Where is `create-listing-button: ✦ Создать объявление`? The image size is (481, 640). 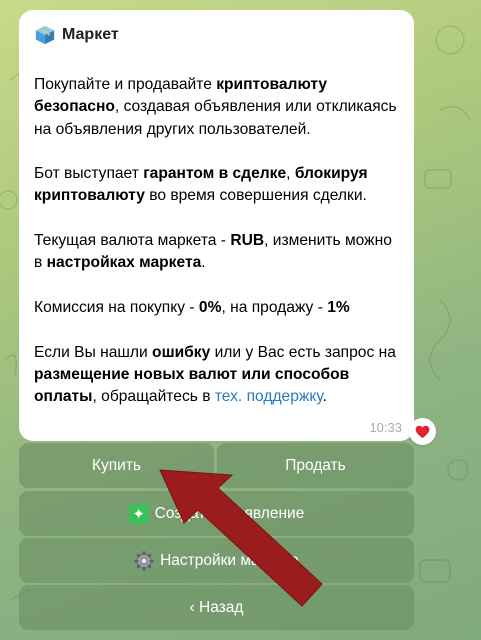
create-listing-button: ✦ Создать объявление is located at coordinates (216, 513).